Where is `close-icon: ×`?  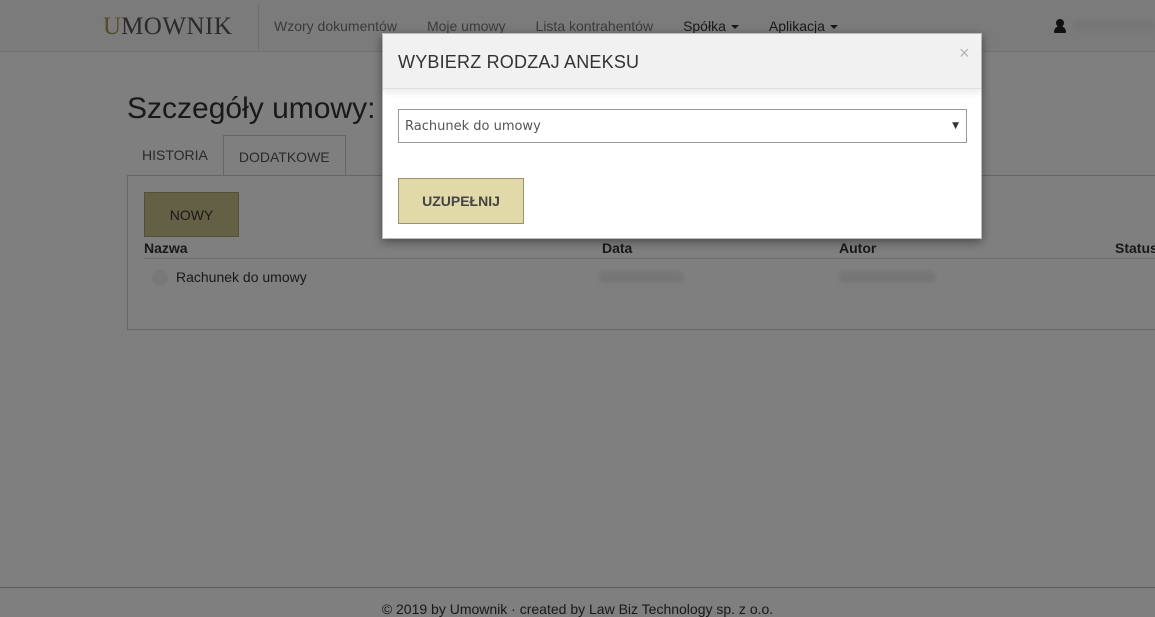 close-icon: × is located at coordinates (964, 53).